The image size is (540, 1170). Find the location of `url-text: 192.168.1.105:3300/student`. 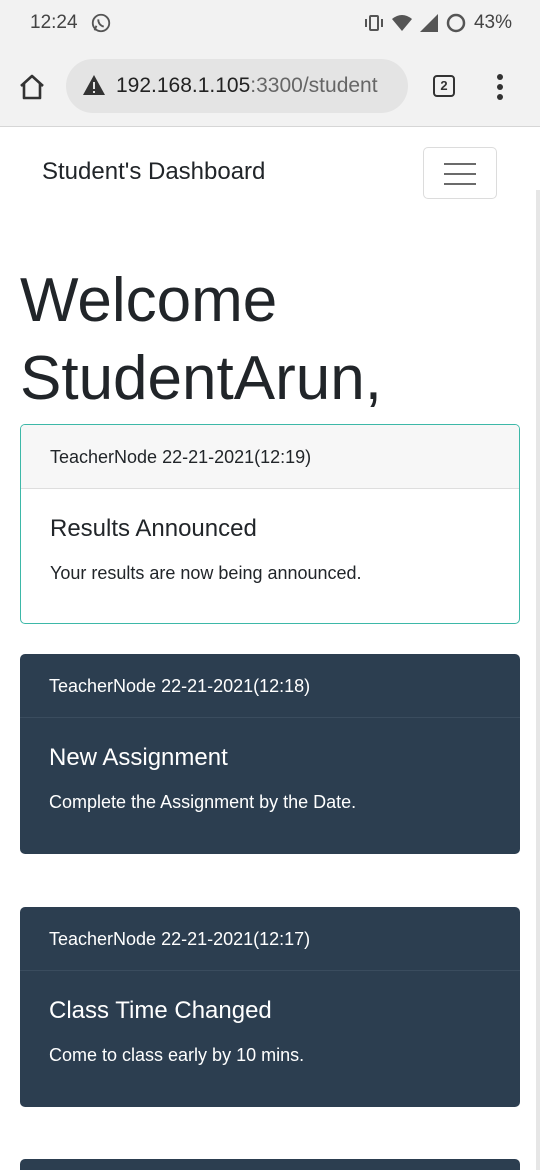

url-text: 192.168.1.105:3300/student is located at coordinates (247, 86).